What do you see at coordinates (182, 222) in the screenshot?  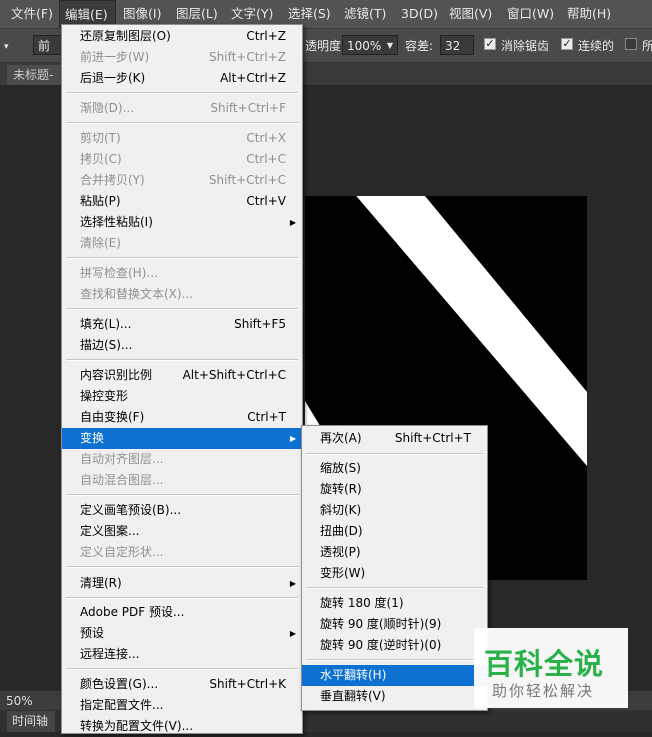 I see `menu-item-paste-special: 选择性粘贴(I) ▶` at bounding box center [182, 222].